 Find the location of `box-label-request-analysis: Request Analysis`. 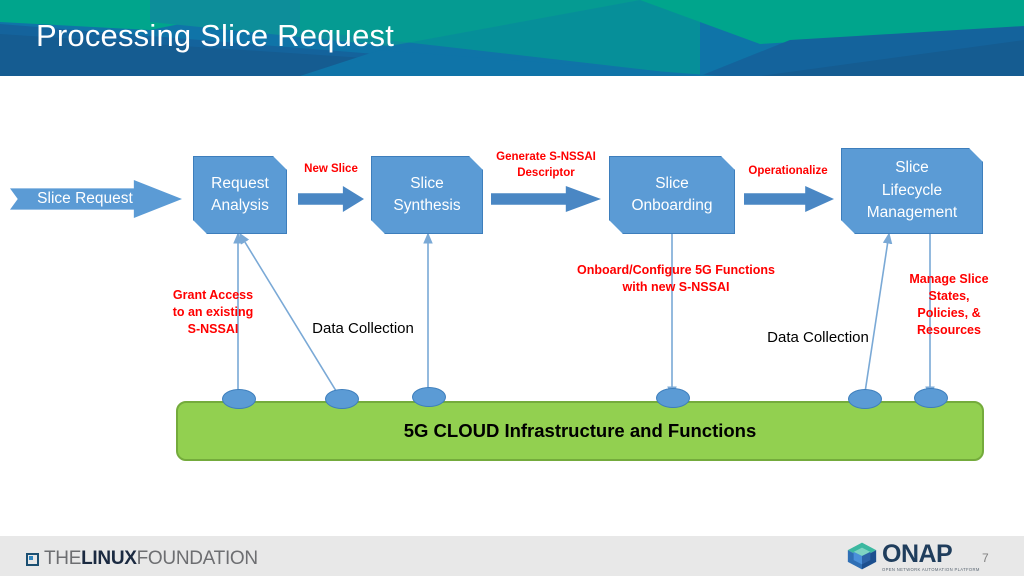

box-label-request-analysis: Request Analysis is located at coordinates (240, 194).